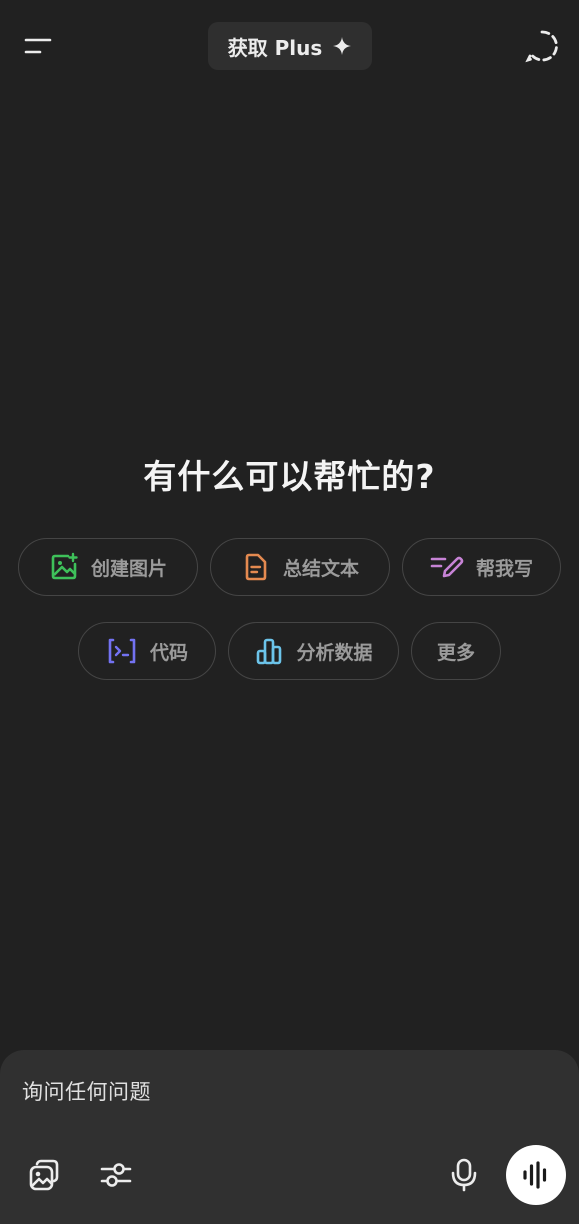  I want to click on image-attach-icon, so click(44, 1175).